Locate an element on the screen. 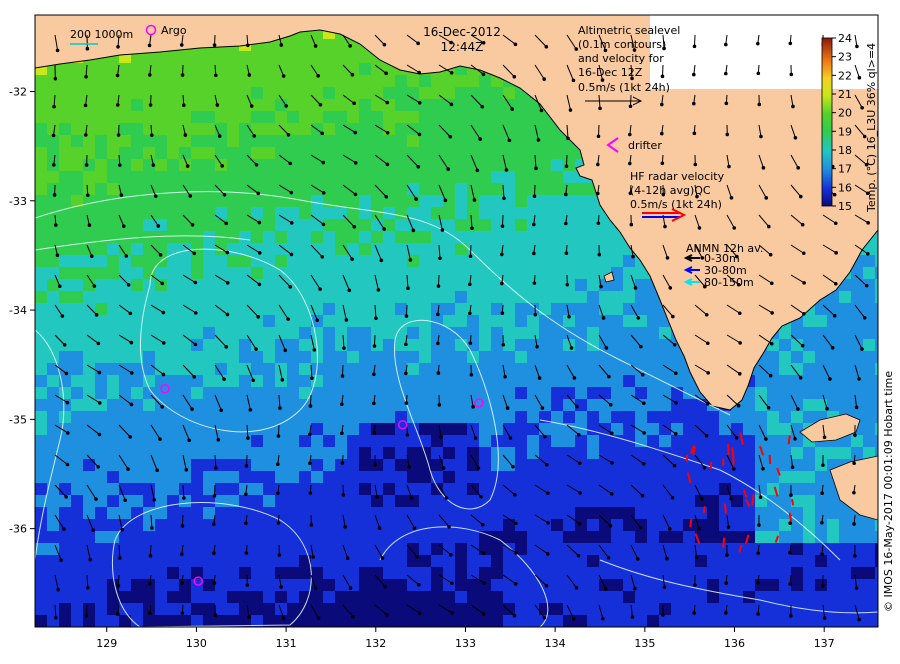  depth-scale-label: 200 1000m is located at coordinates (101, 34).